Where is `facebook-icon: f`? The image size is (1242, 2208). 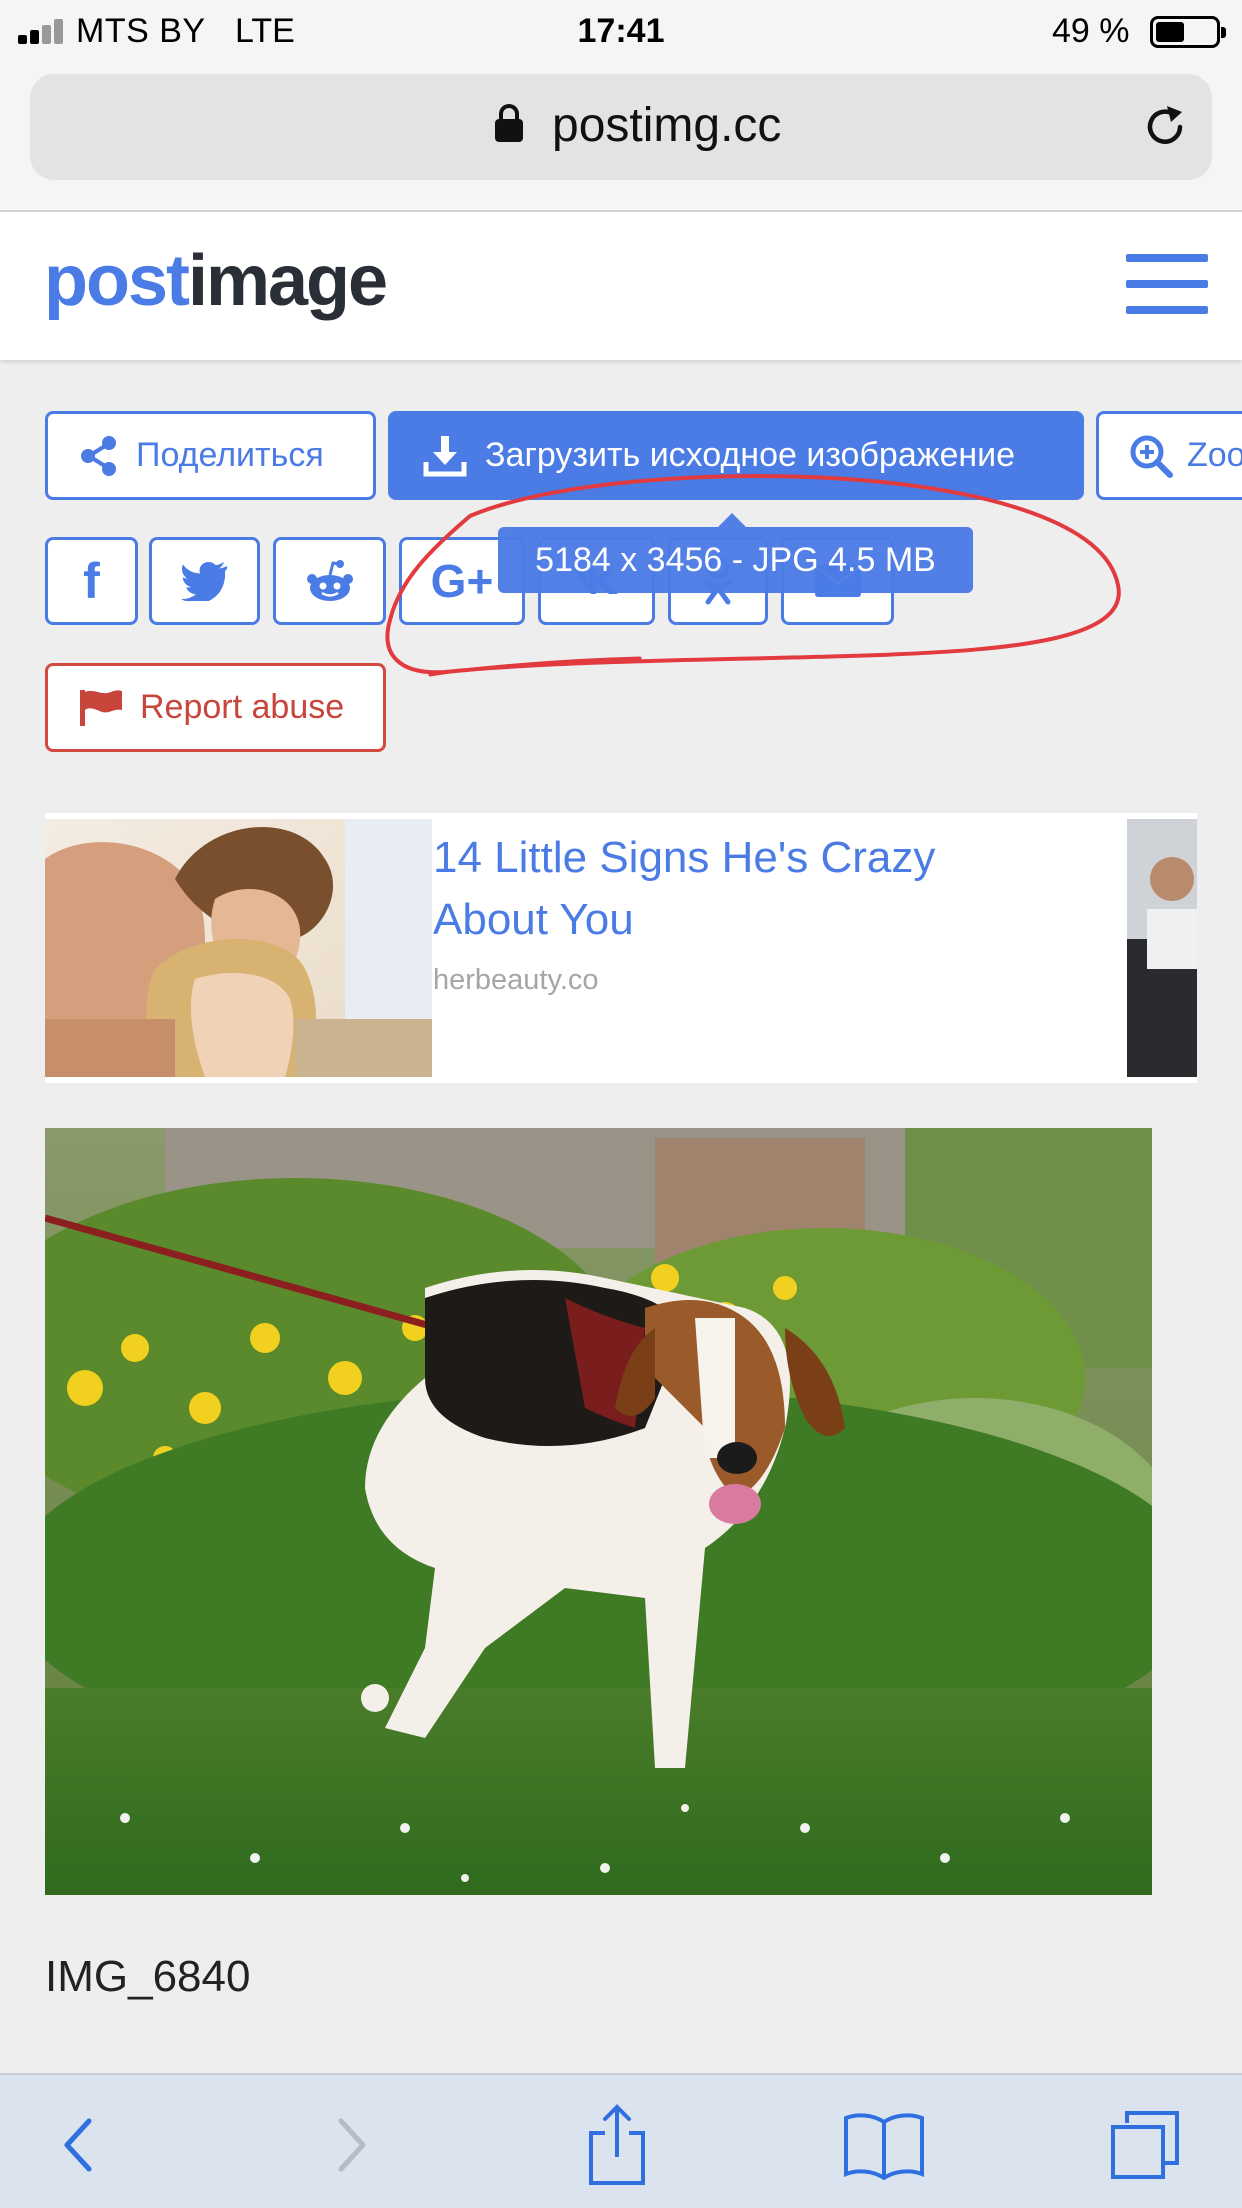
facebook-icon: f is located at coordinates (91, 581).